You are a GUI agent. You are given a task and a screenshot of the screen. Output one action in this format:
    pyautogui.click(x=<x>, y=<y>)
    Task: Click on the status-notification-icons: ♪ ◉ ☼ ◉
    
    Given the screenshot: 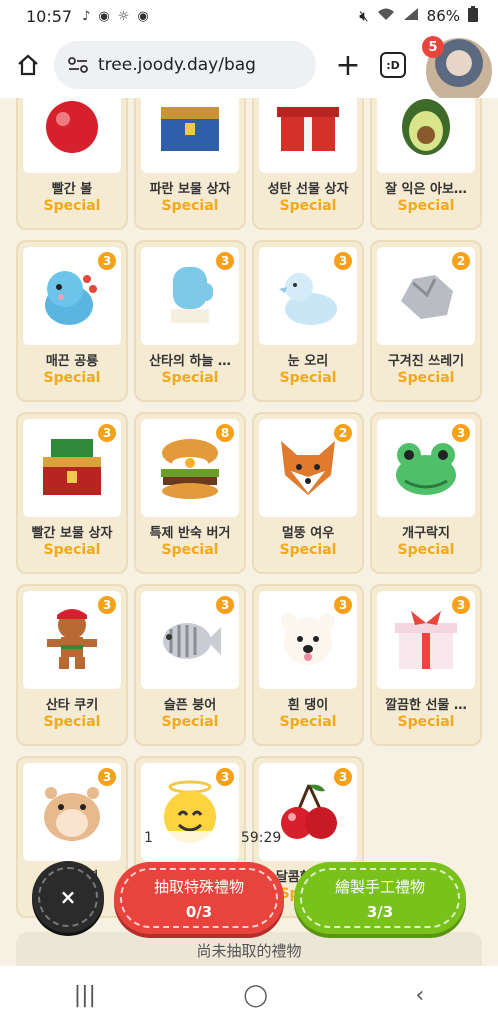 What is the action you would take?
    pyautogui.click(x=115, y=16)
    